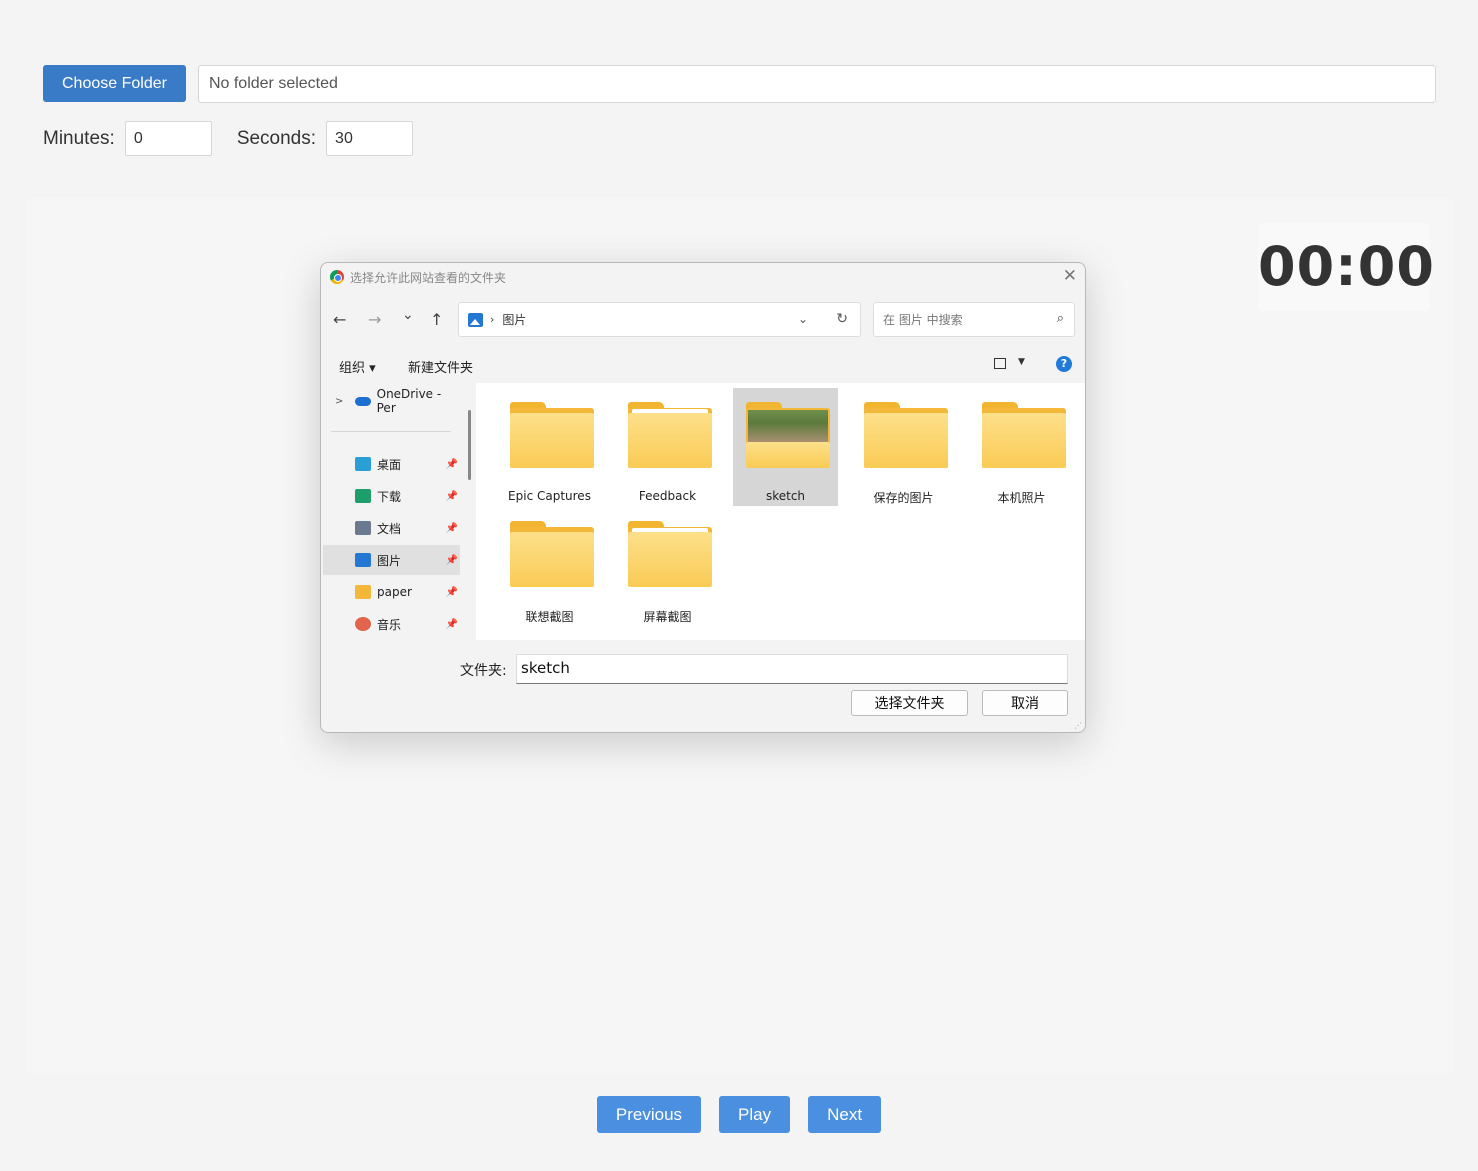  Describe the element at coordinates (703, 365) in the screenshot. I see `dialog-toolbar: 组织 ▾ 新建文件夹 ▼ ?` at that location.